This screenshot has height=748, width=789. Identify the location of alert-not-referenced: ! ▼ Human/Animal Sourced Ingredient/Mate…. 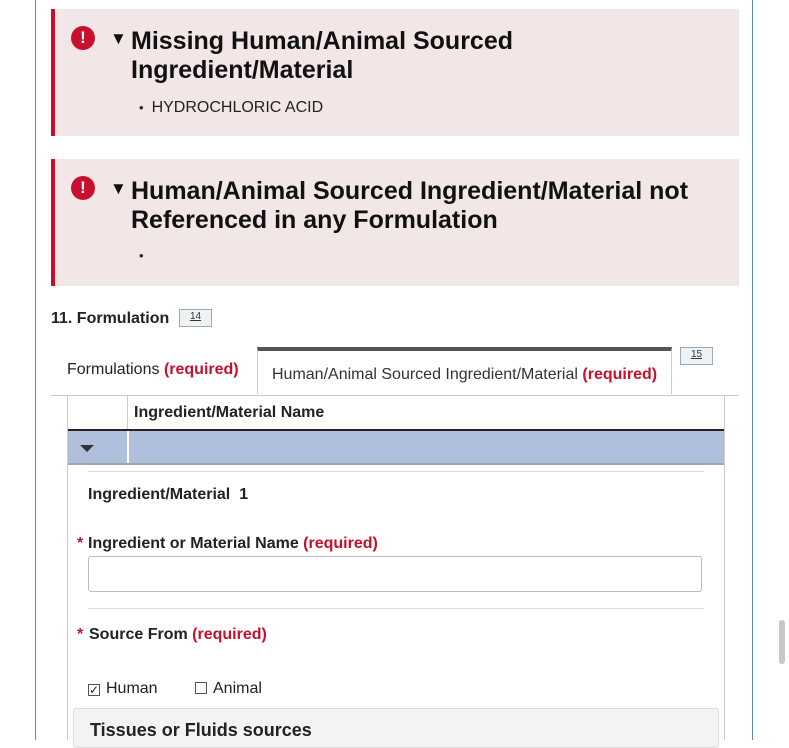
(395, 222).